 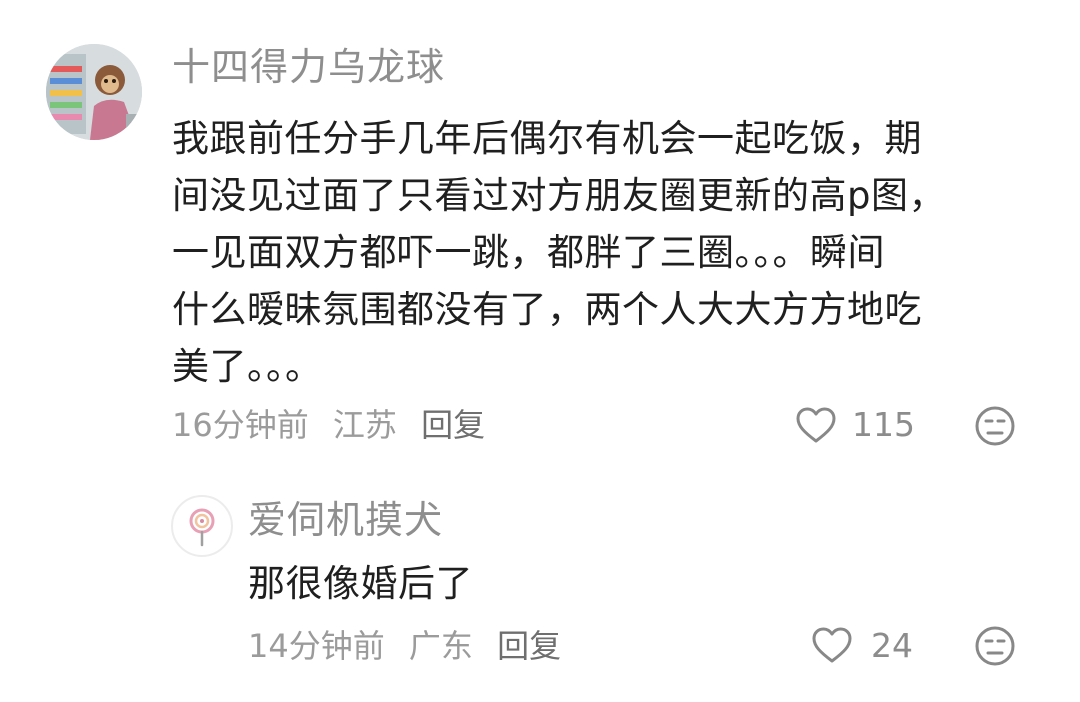 I want to click on reply-location: 广东, so click(x=440, y=646).